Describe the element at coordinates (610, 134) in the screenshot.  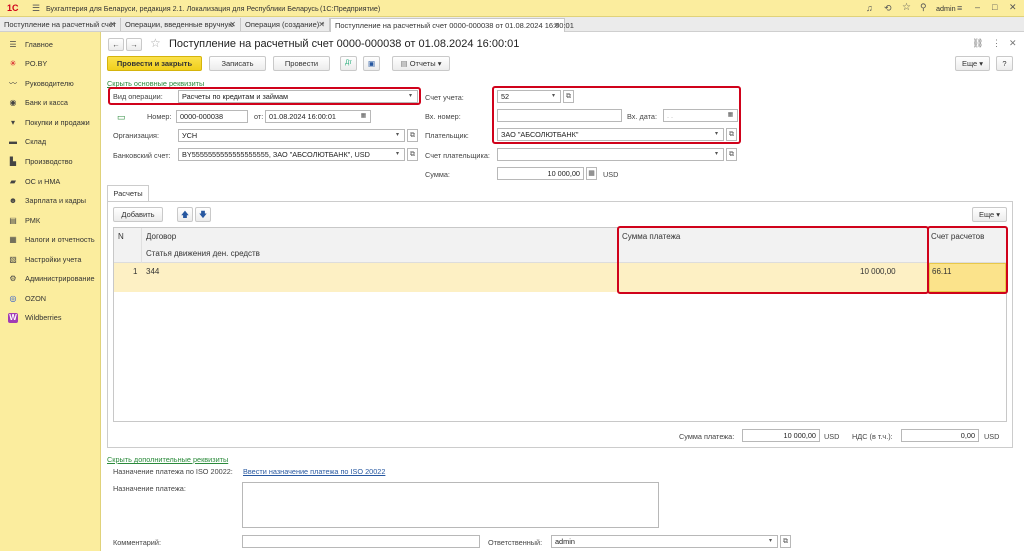
I see `payer-field: ЗАО "АБСОЛЮТБАНК" ▾` at that location.